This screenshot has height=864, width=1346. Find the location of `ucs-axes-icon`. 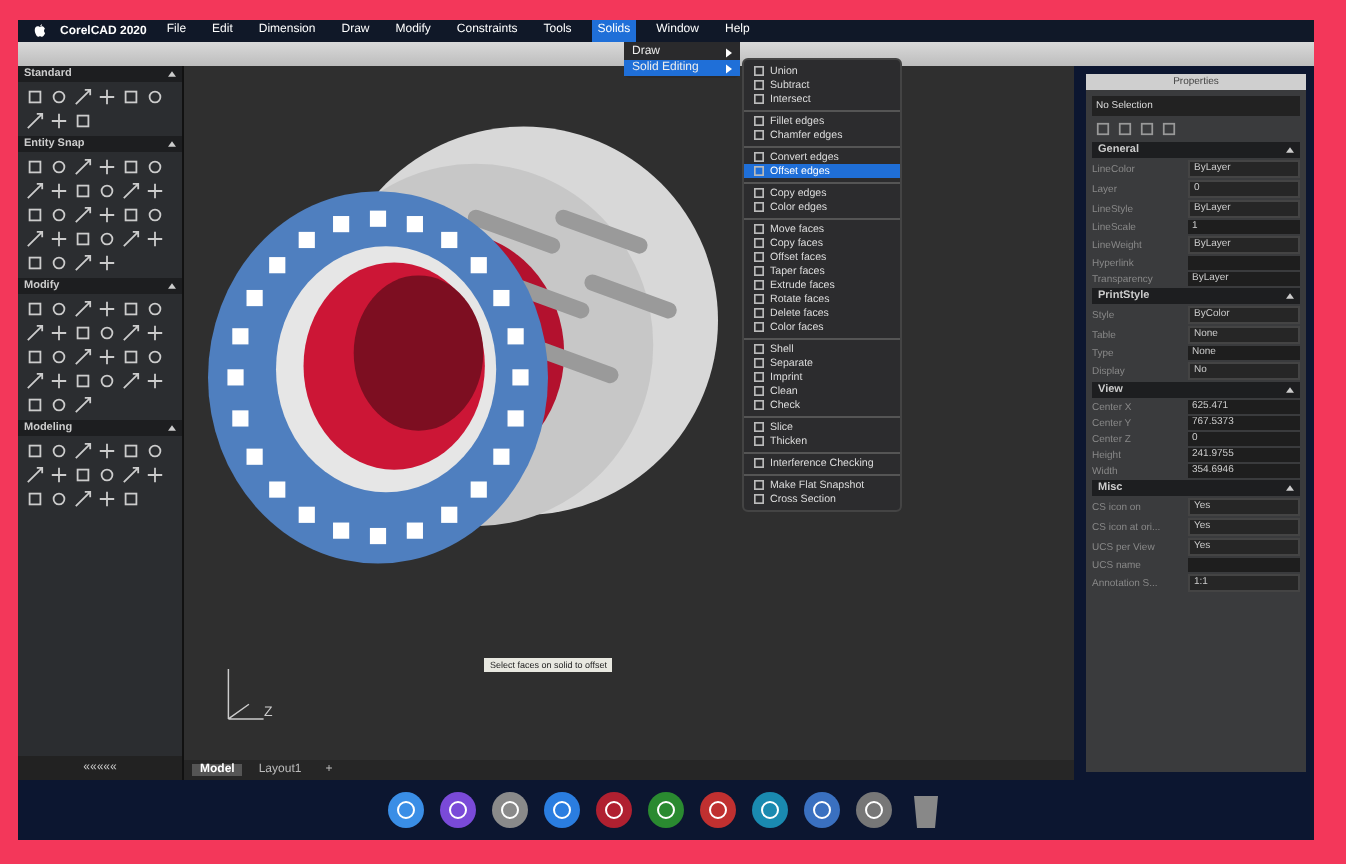

ucs-axes-icon is located at coordinates (246, 694).